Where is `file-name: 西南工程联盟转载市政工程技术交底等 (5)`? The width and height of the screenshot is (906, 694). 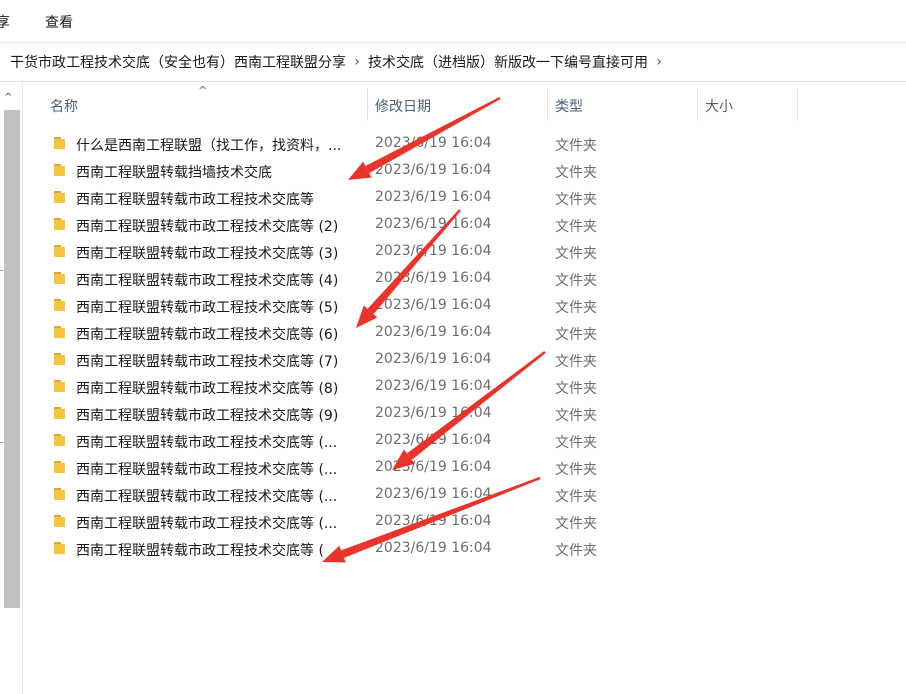 file-name: 西南工程联盟转载市政工程技术交底等 (5) is located at coordinates (207, 308).